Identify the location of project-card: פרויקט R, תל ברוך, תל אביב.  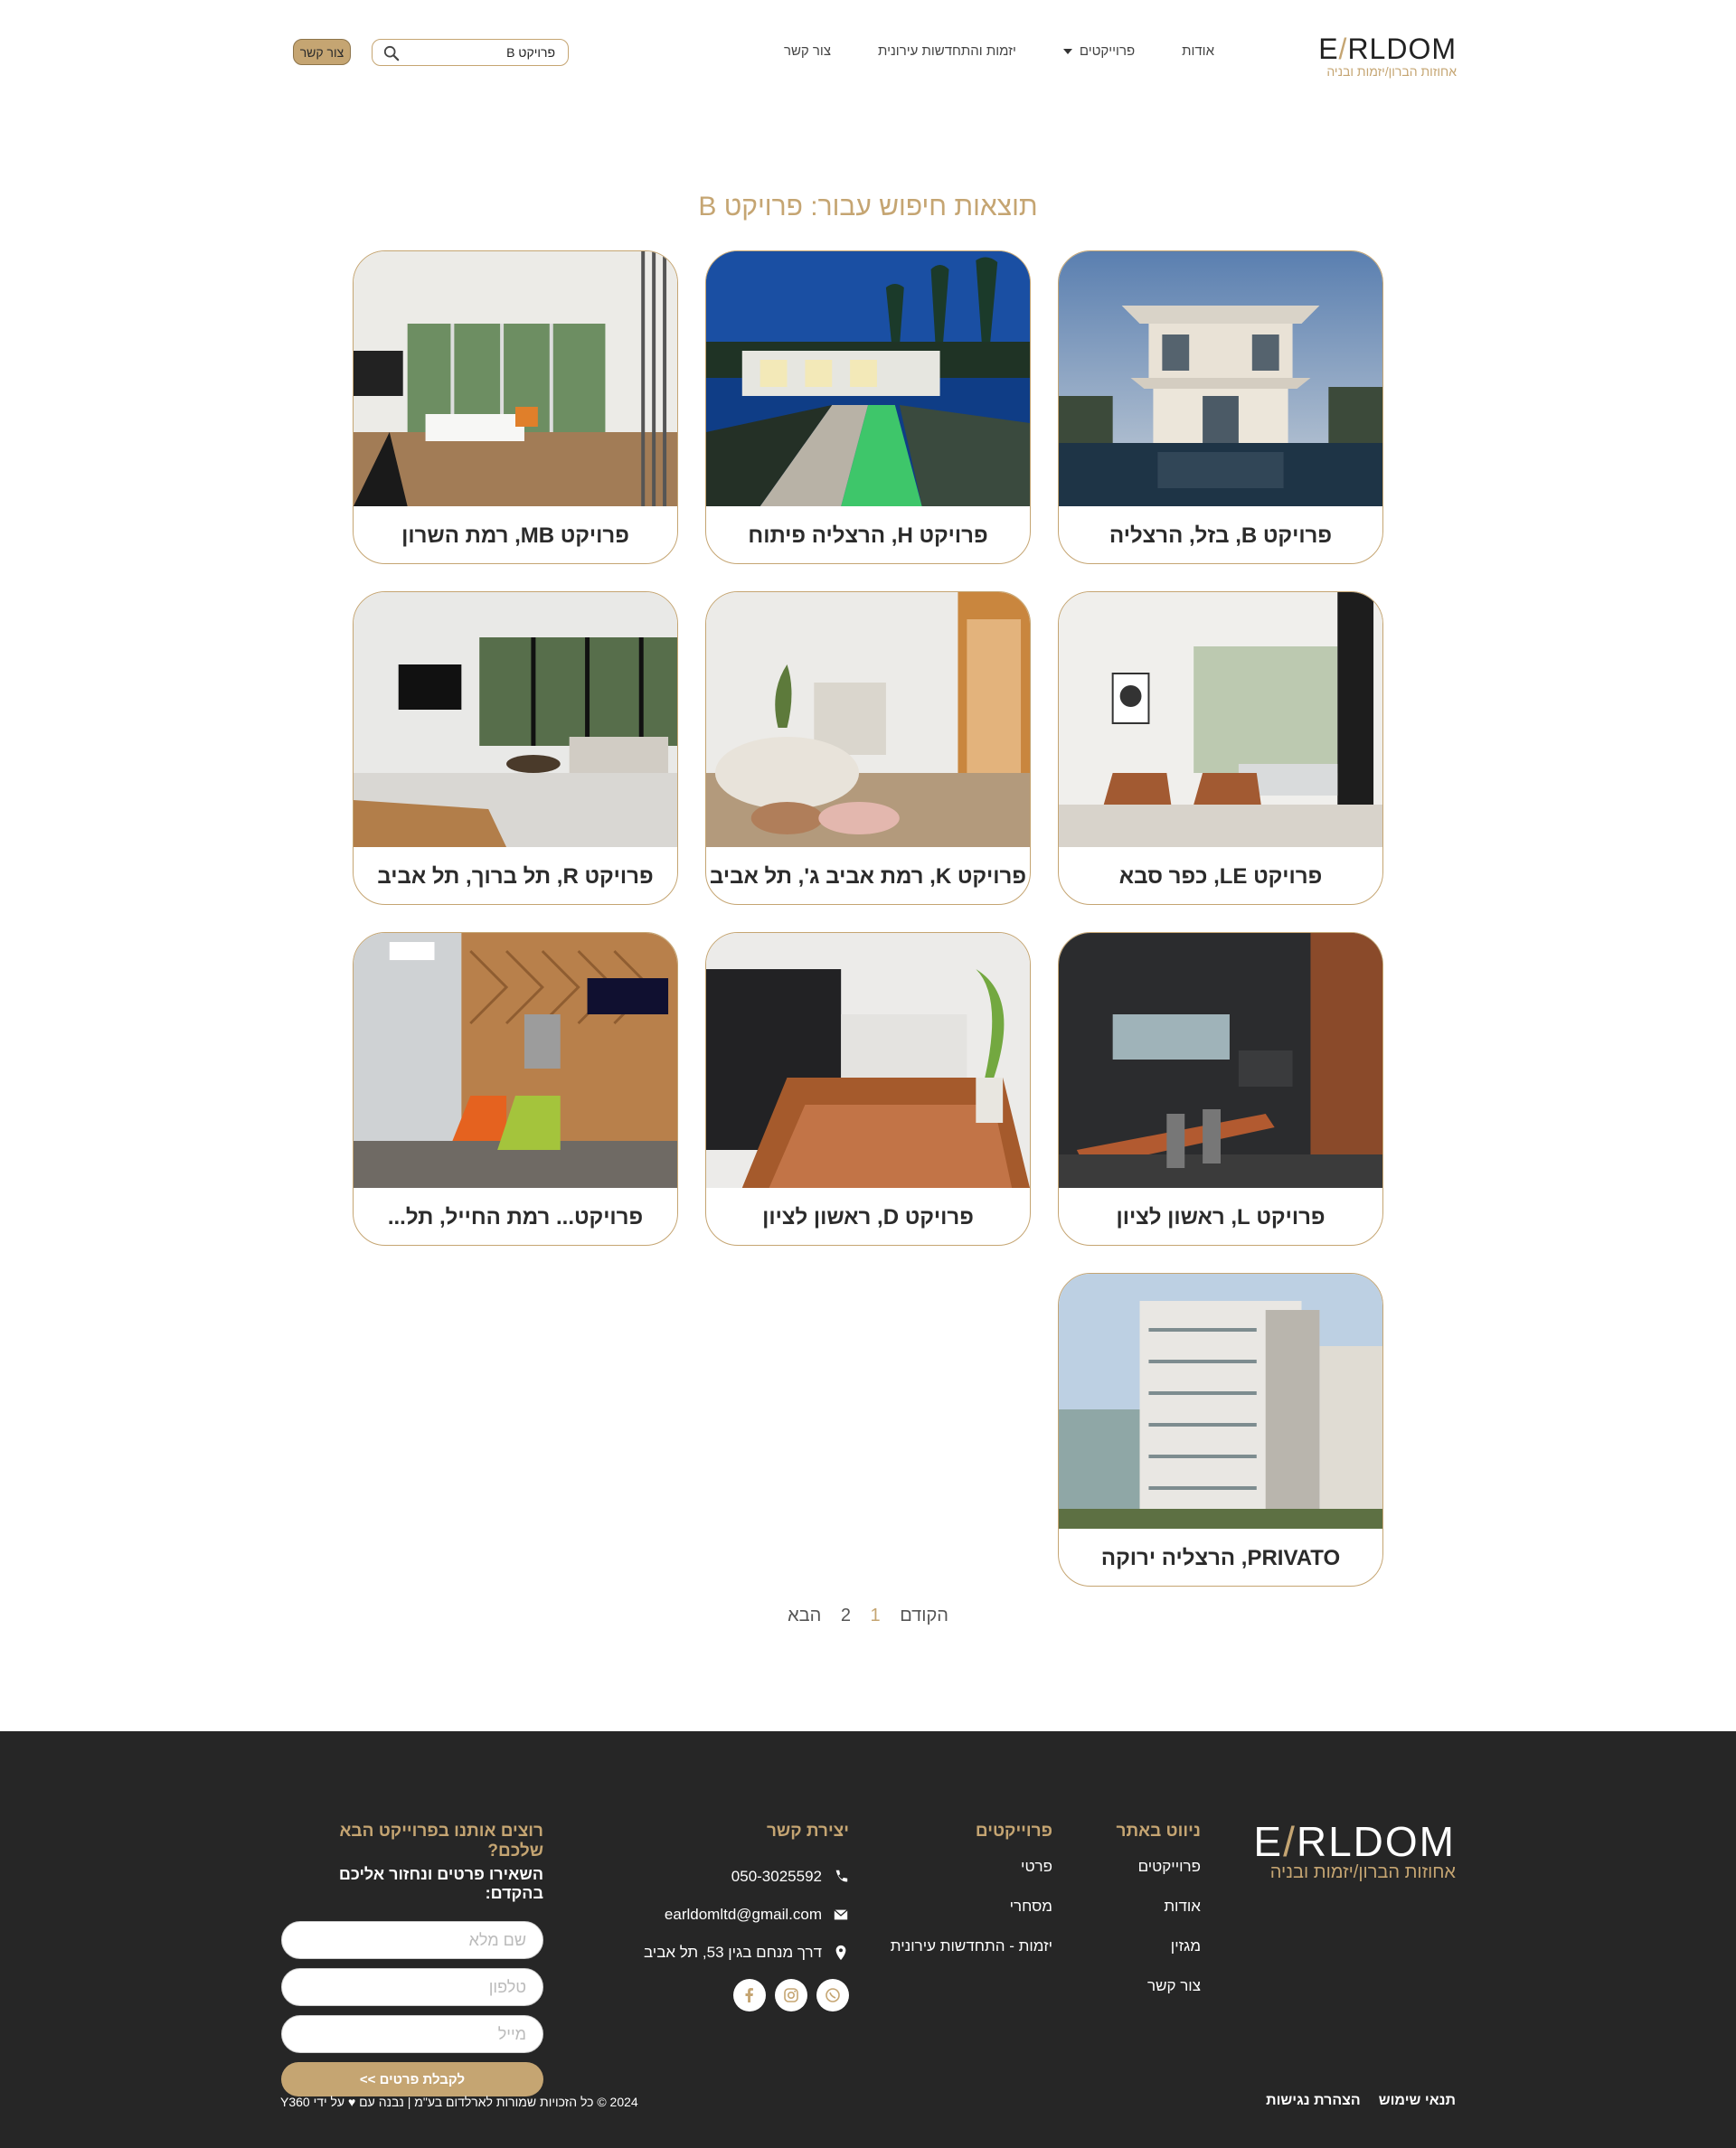
(515, 748).